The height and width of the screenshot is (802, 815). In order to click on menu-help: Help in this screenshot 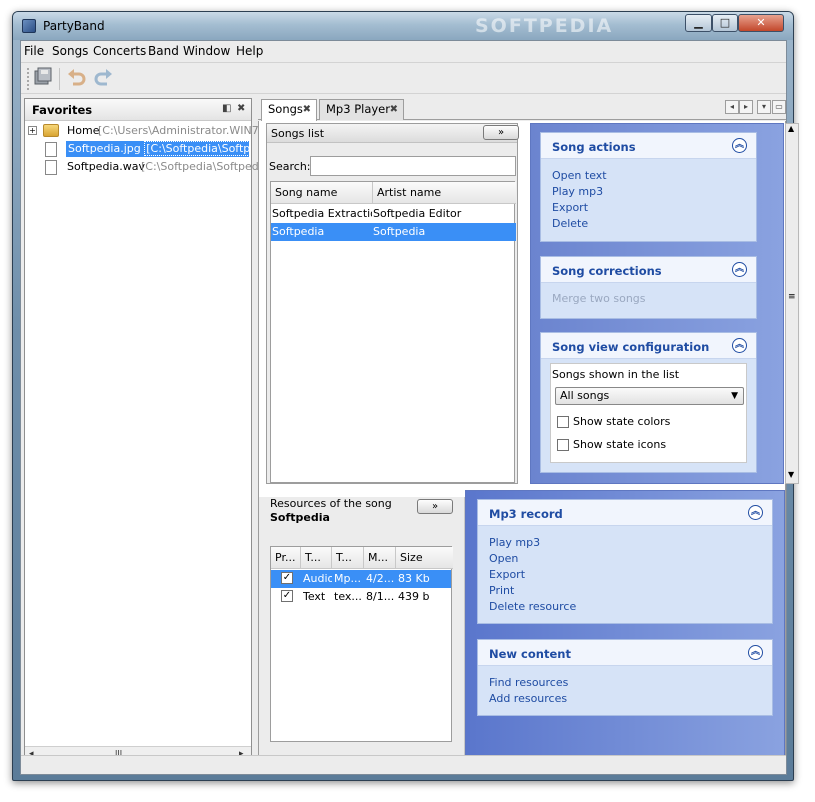, I will do `click(249, 51)`.